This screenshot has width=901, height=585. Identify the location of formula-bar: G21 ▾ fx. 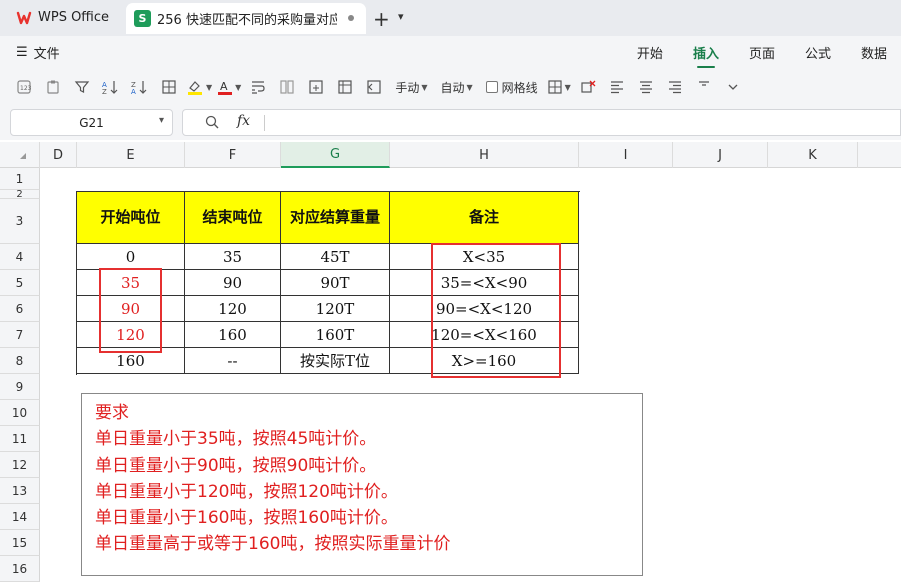
(450, 123).